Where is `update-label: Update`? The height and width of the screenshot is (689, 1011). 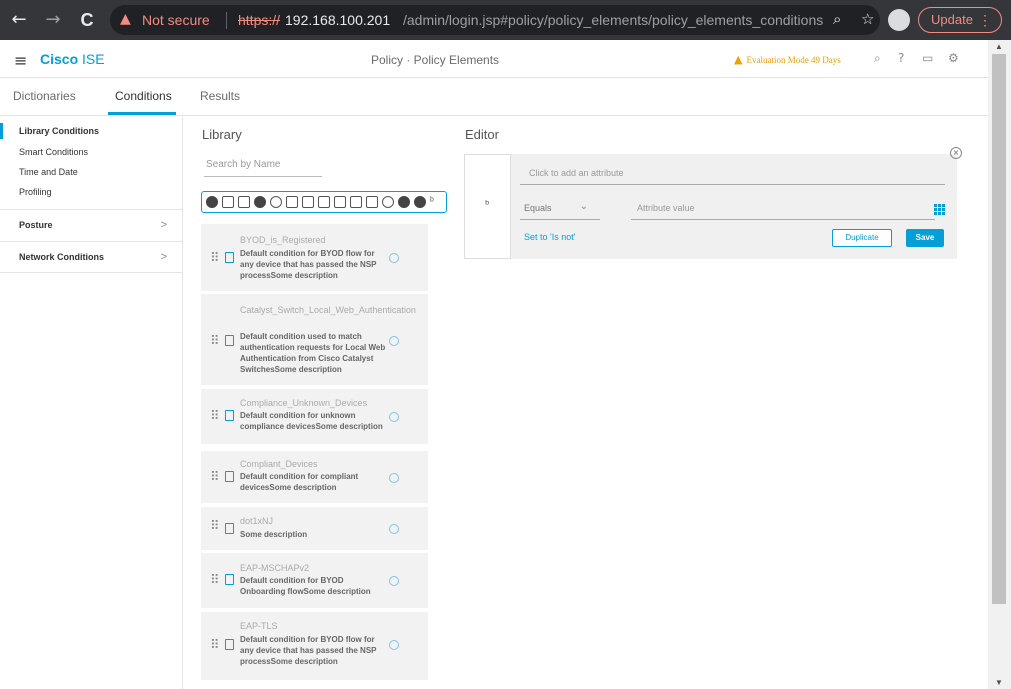 update-label: Update is located at coordinates (952, 19).